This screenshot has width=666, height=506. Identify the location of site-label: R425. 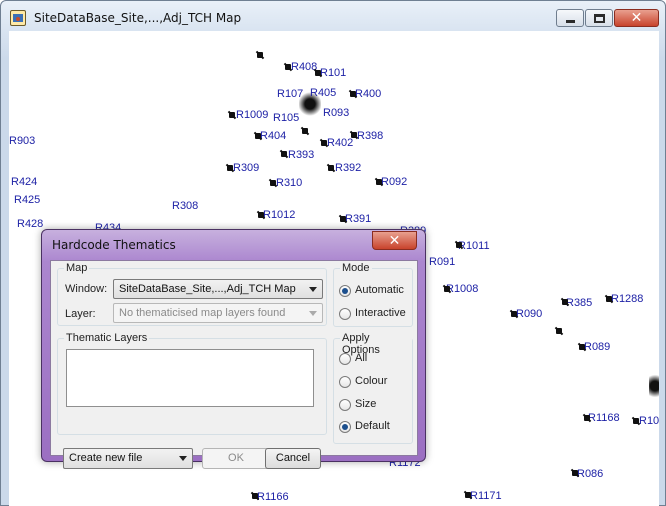
(27, 200).